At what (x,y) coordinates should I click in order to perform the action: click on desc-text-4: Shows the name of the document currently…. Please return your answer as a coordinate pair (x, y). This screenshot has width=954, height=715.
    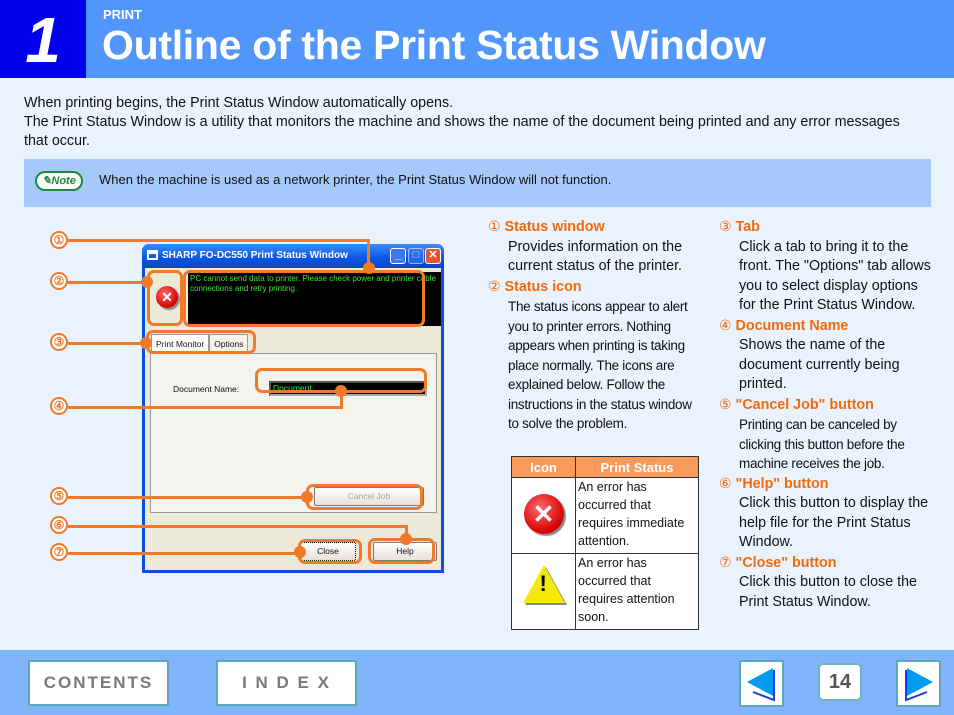
    Looking at the image, I should click on (819, 364).